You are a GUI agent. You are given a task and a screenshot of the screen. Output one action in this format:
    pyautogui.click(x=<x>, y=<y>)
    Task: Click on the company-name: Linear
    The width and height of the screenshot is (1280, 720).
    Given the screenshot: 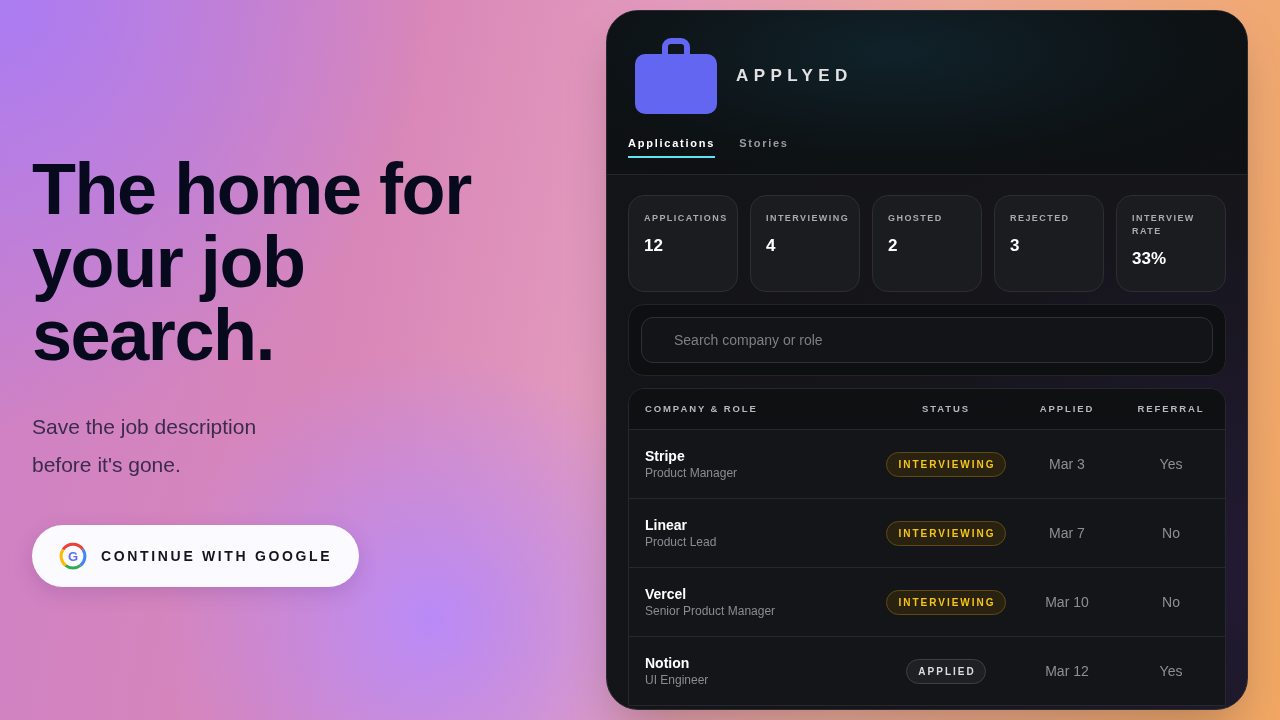 What is the action you would take?
    pyautogui.click(x=666, y=525)
    